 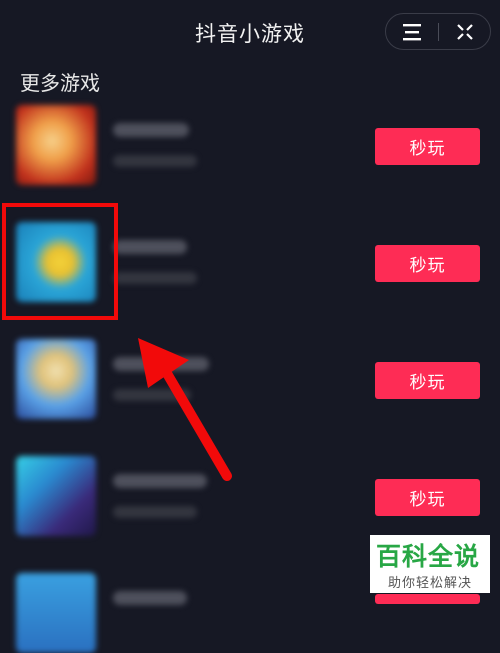 I want to click on watermark-sub-text: 助你轻松解决, so click(x=429, y=583).